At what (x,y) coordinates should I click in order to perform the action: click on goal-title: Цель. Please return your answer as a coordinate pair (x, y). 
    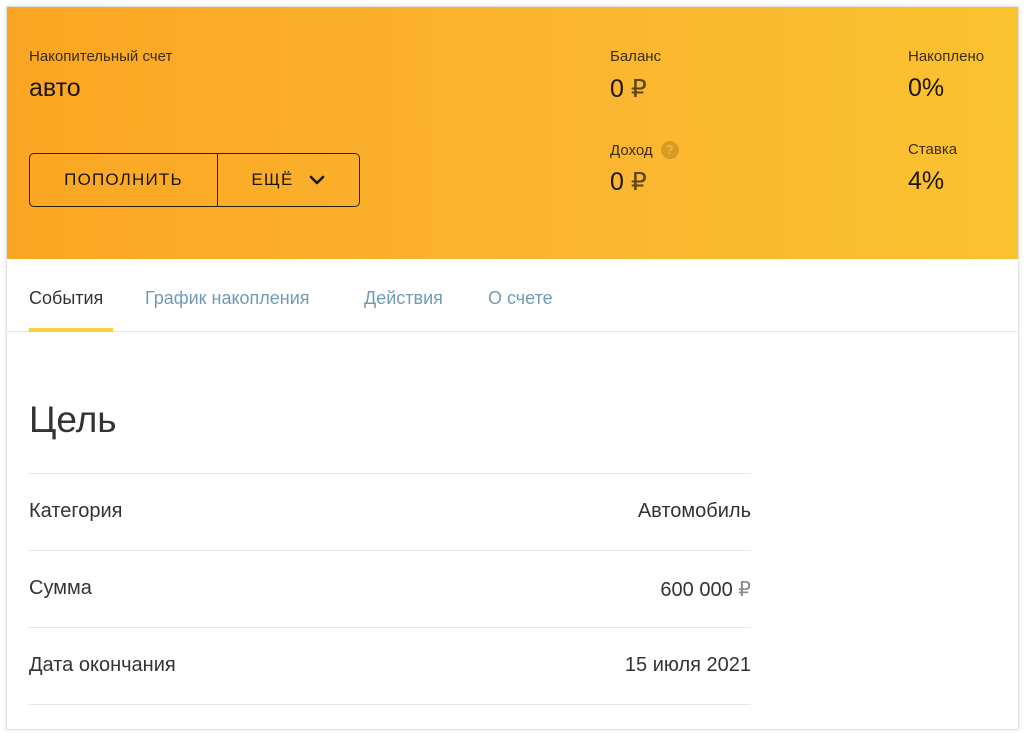
    Looking at the image, I should click on (73, 419).